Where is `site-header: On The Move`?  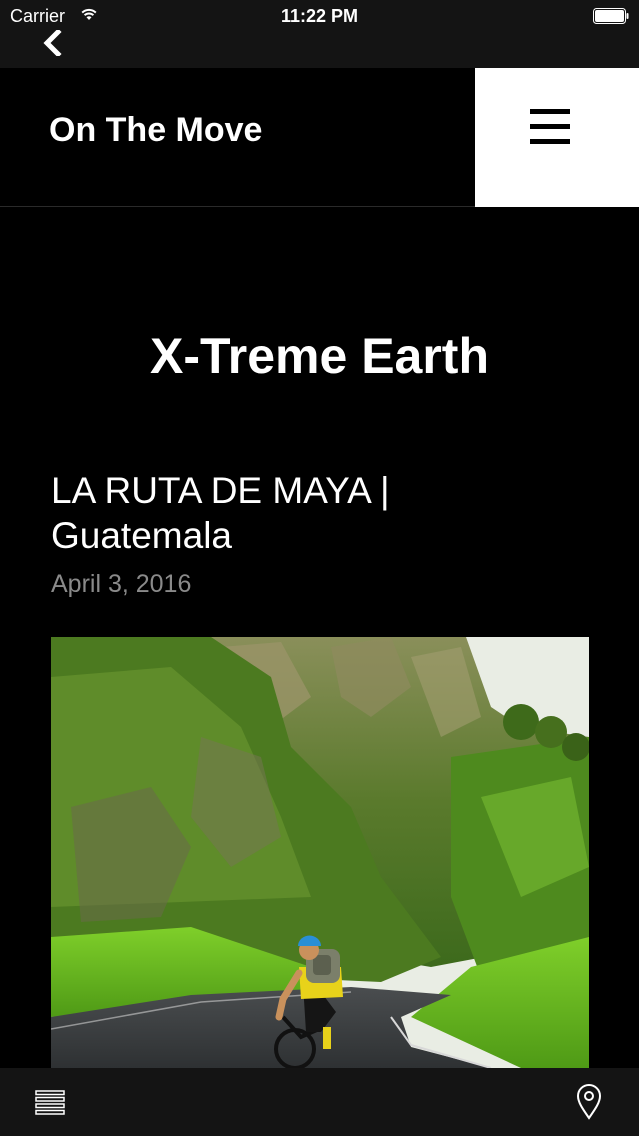 site-header: On The Move is located at coordinates (319, 137).